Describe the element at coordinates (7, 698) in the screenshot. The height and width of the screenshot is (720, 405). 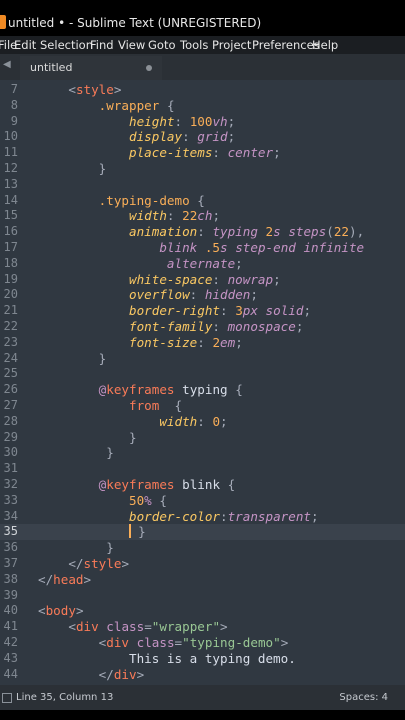
I see `panel-toggle-icon` at that location.